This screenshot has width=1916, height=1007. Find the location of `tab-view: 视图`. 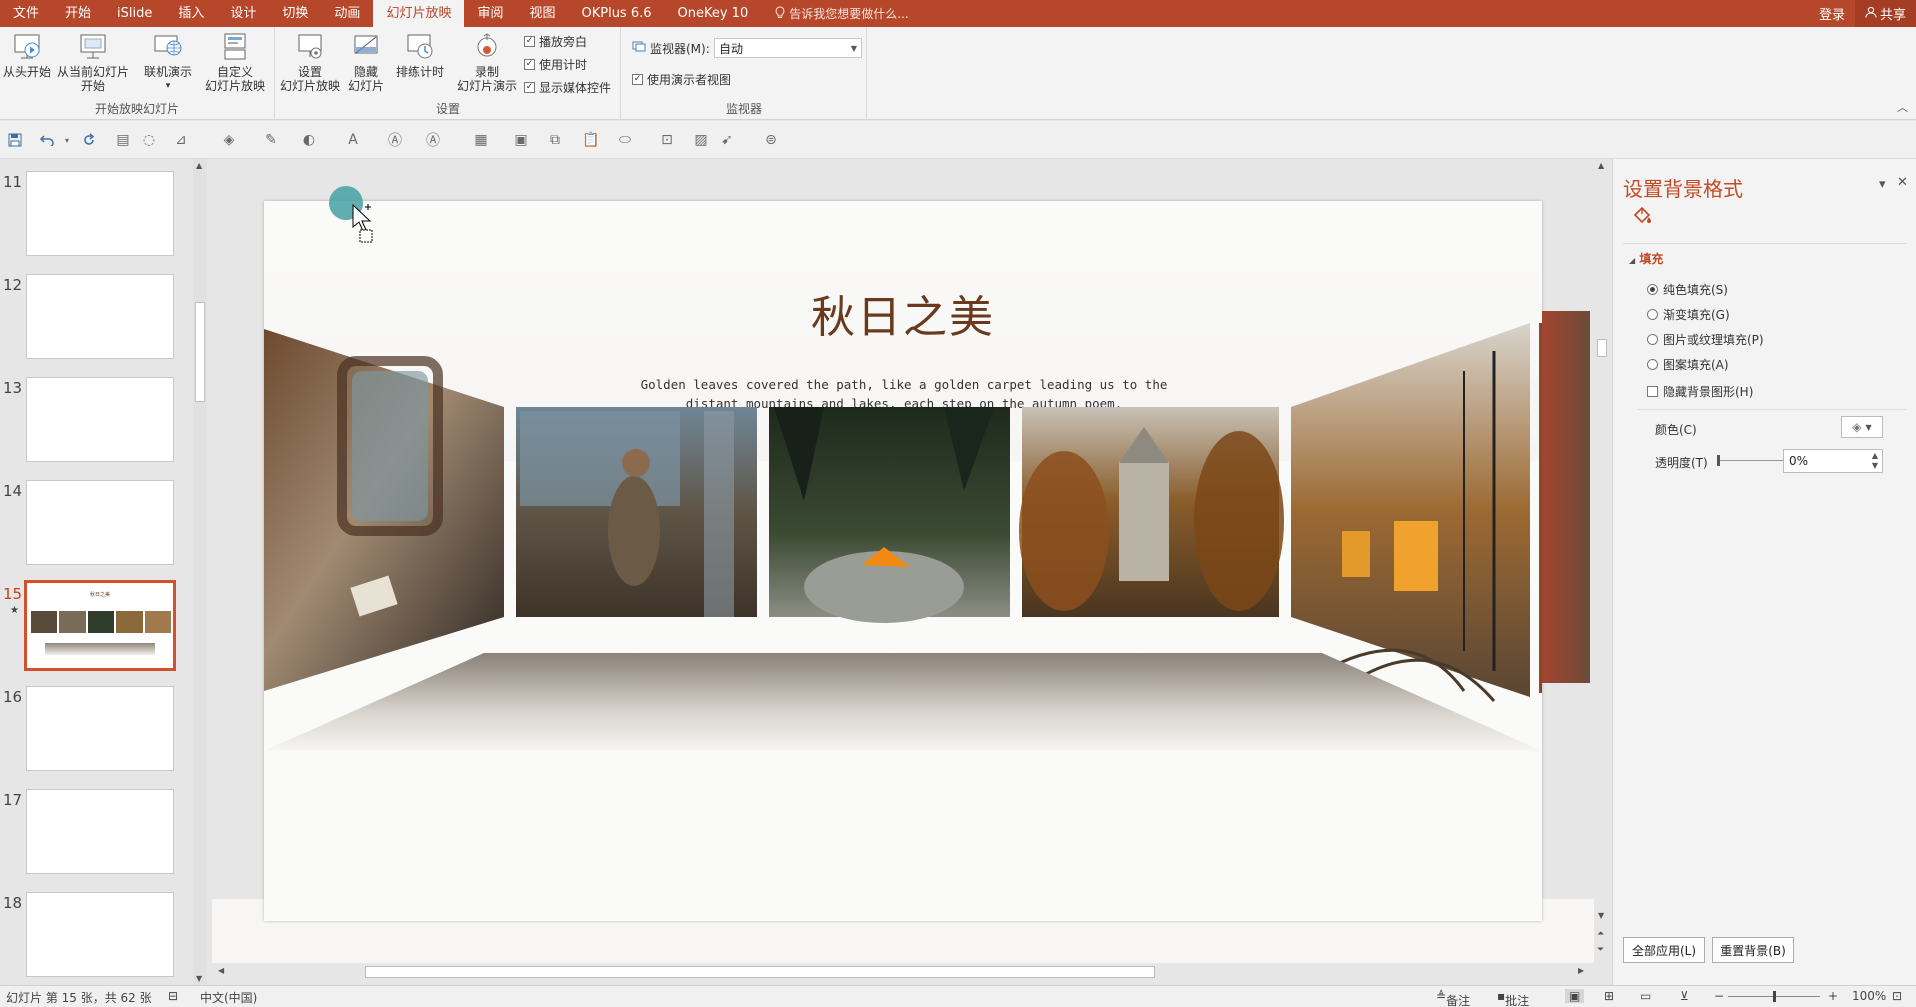

tab-view: 视图 is located at coordinates (542, 13).